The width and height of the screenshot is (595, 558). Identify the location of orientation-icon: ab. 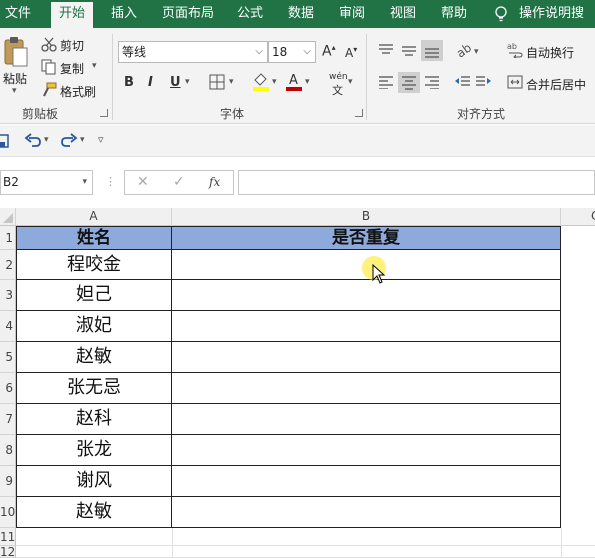
(464, 50).